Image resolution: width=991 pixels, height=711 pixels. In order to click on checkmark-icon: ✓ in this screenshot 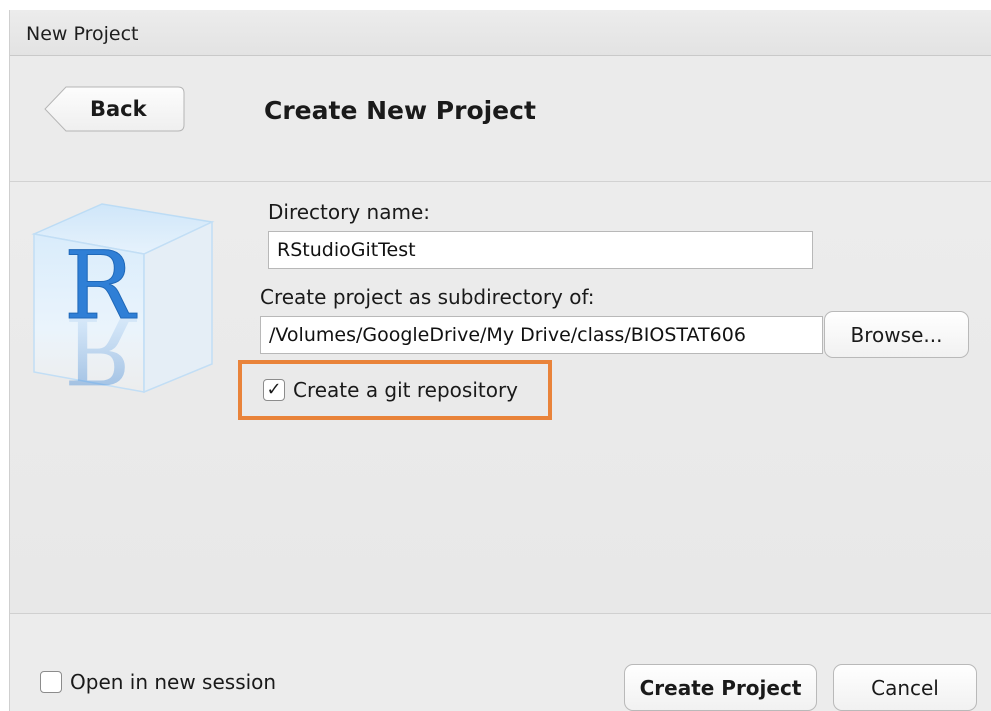, I will do `click(274, 389)`.